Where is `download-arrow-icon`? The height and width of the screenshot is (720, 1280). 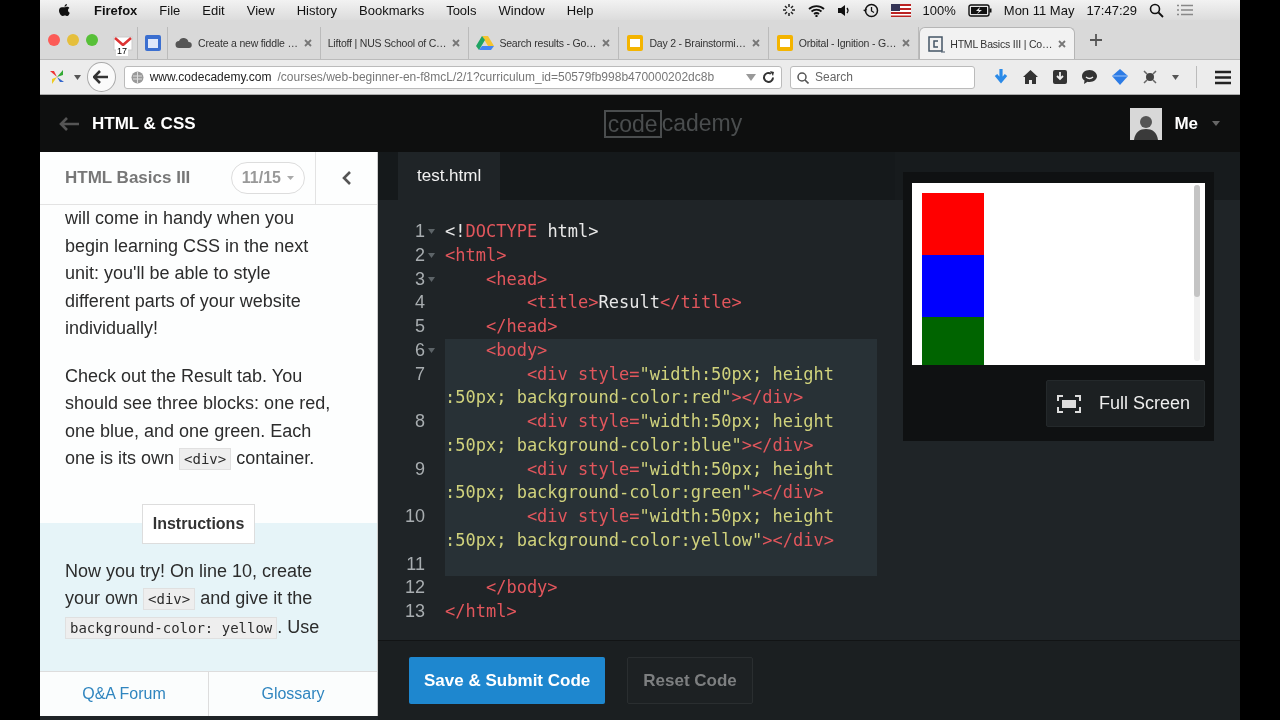 download-arrow-icon is located at coordinates (1001, 77).